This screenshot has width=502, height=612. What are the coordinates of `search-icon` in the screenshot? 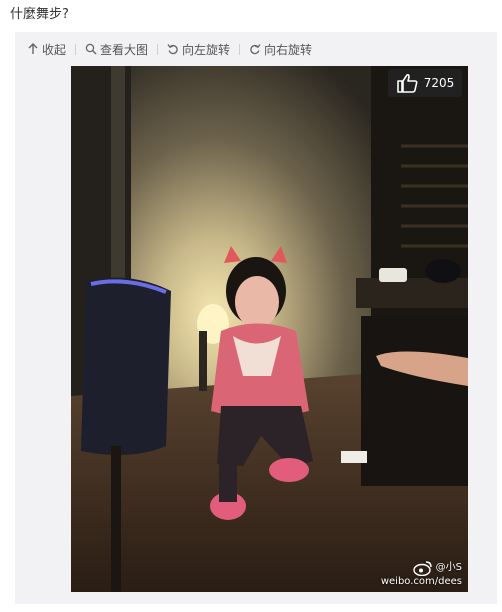 It's located at (91, 49).